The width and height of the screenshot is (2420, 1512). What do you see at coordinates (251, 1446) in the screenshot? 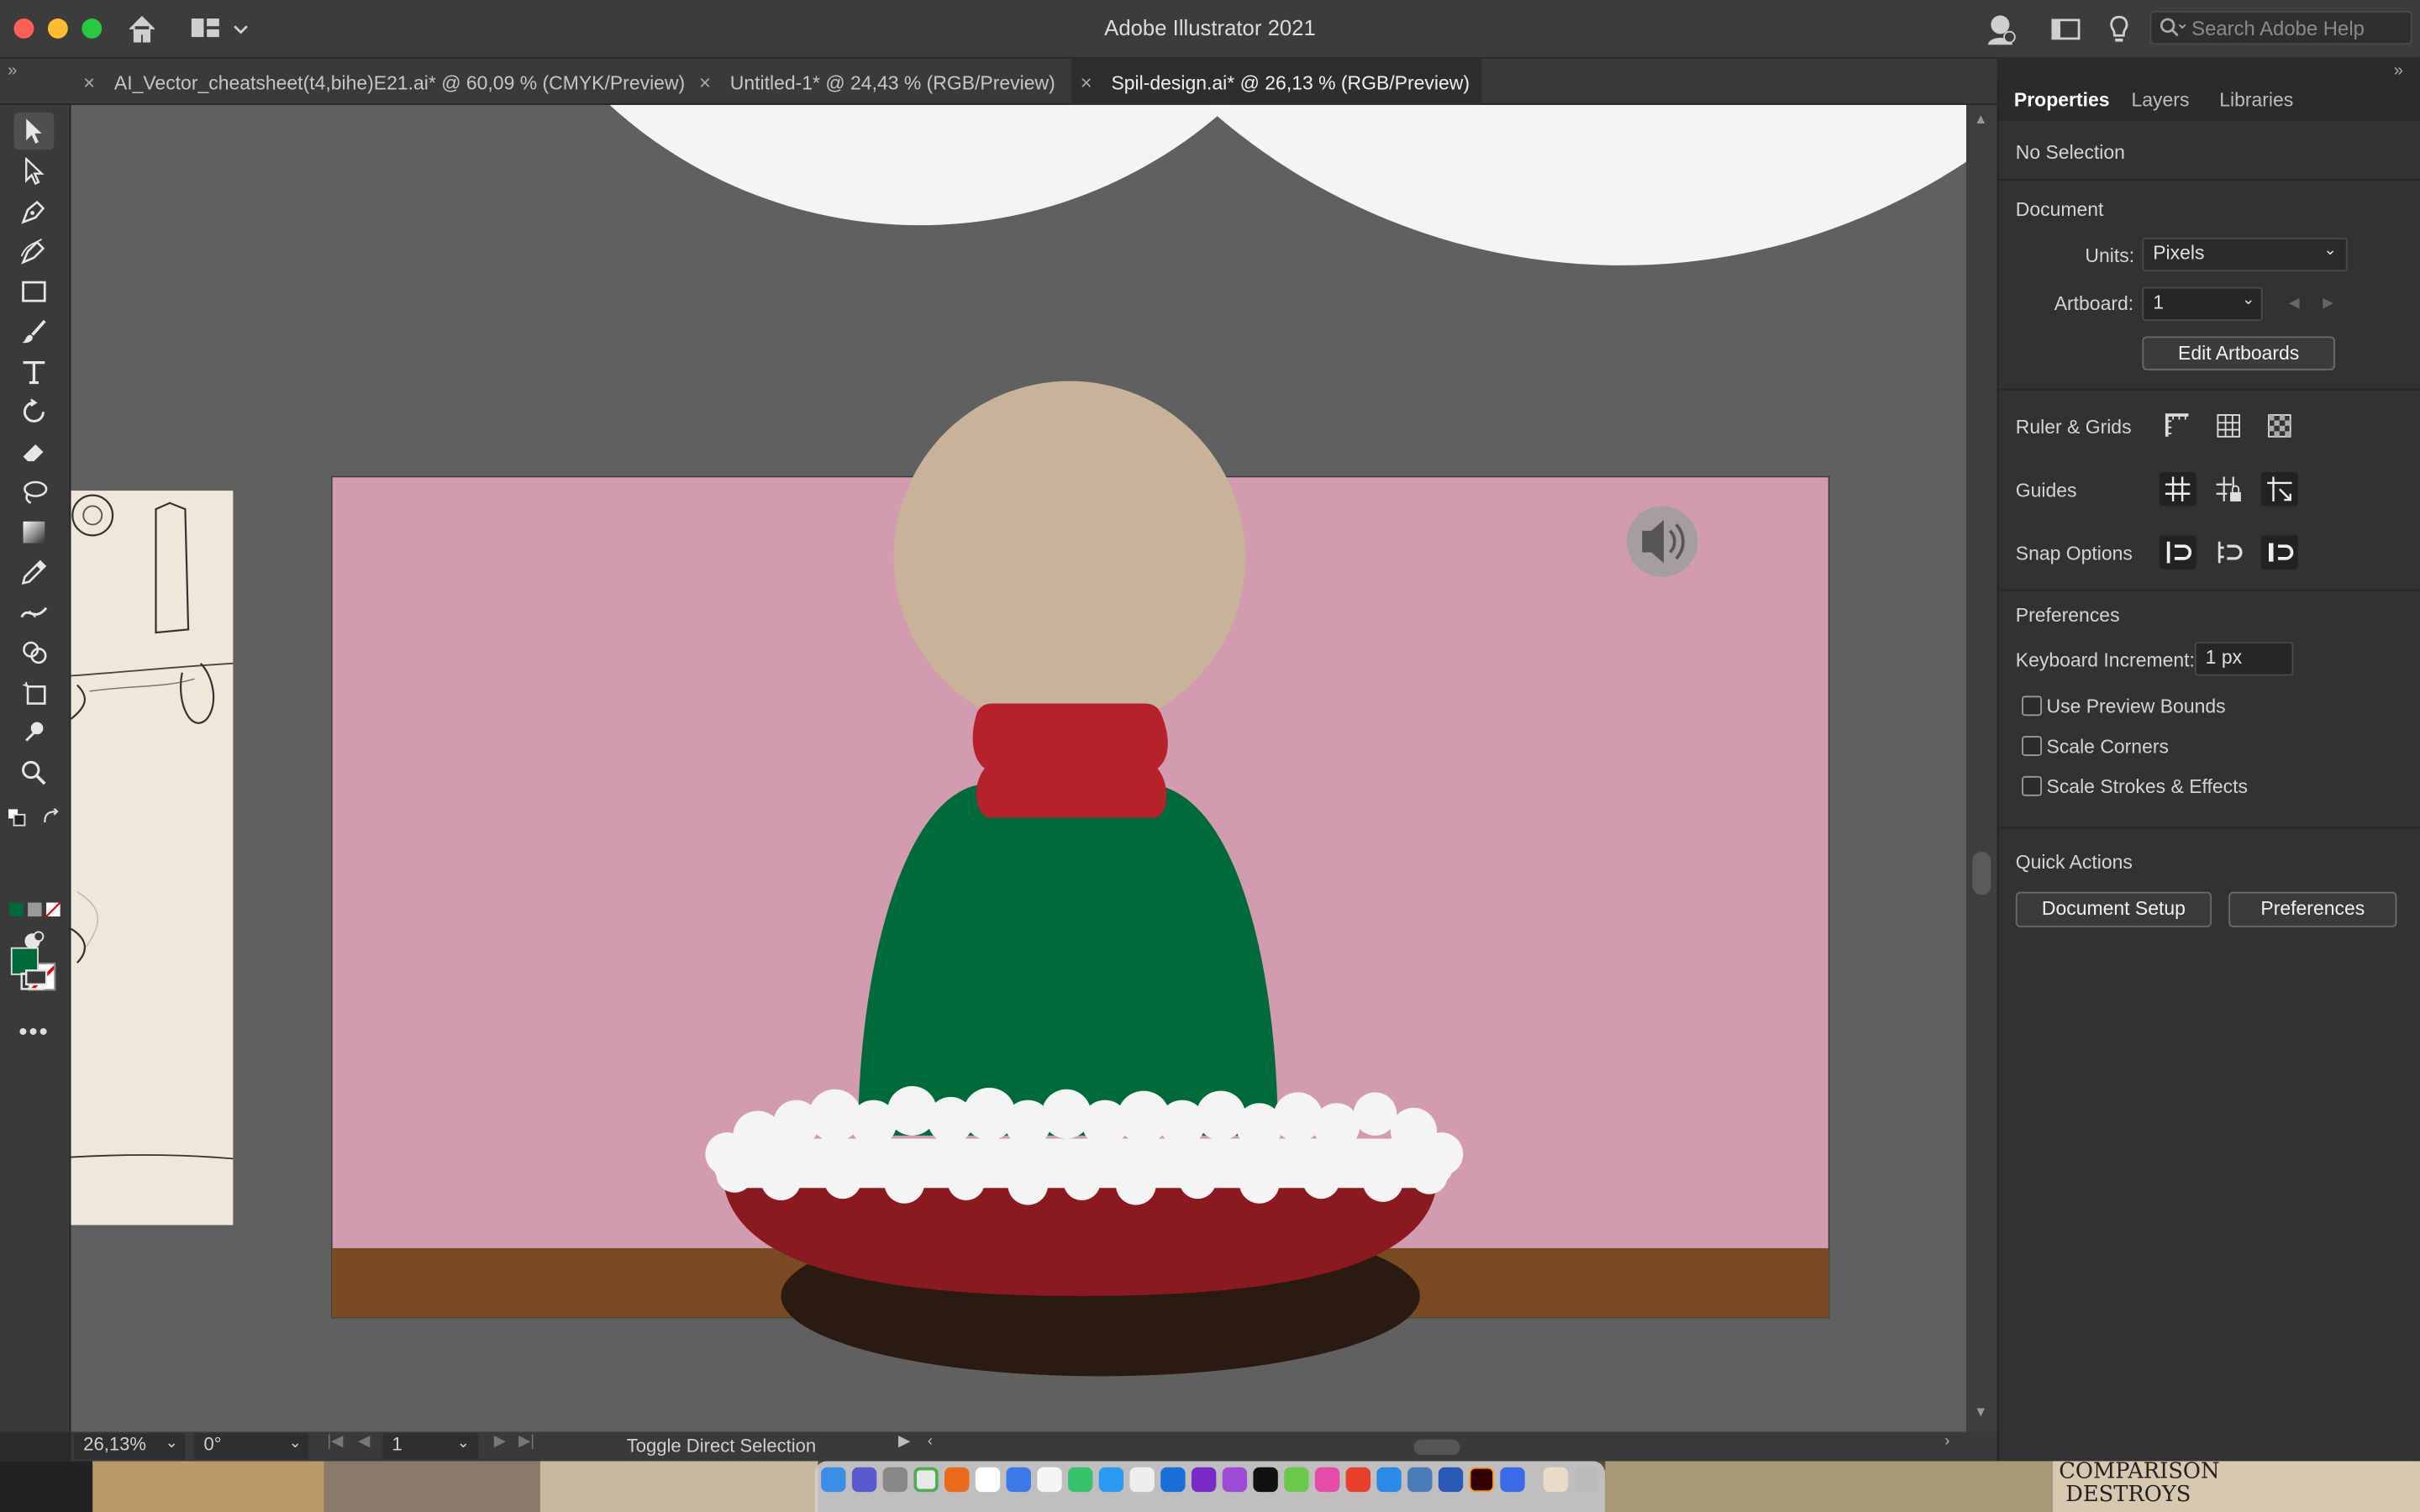
I see `rotation-field: 0° ⌄` at bounding box center [251, 1446].